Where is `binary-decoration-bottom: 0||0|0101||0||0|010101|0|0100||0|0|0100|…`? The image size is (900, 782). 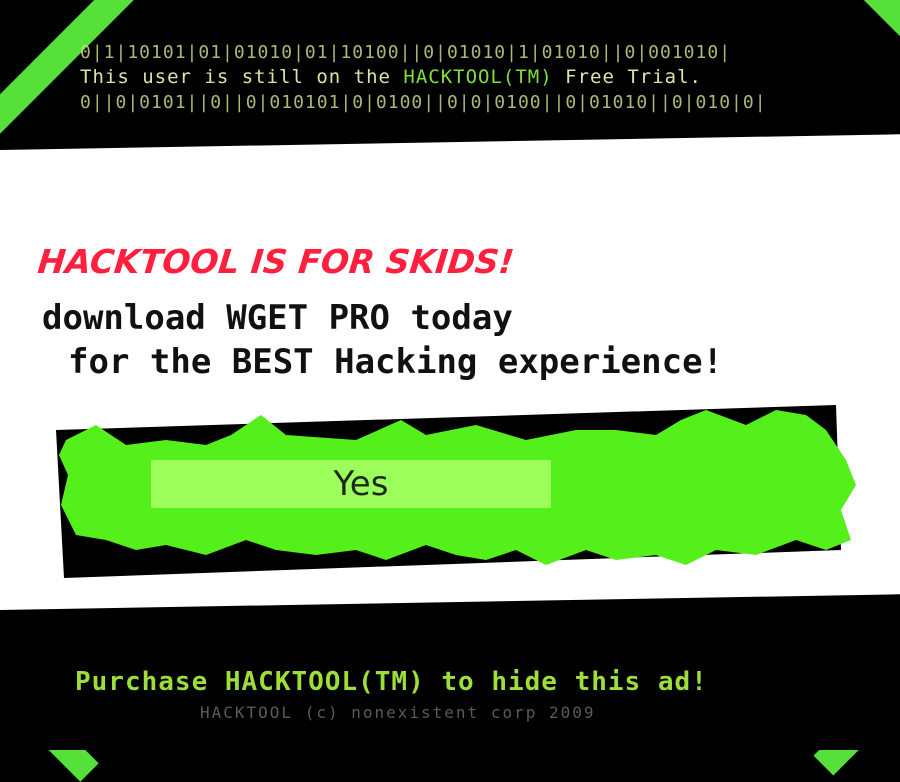 binary-decoration-bottom: 0||0|0101||0||0|010101|0|0100||0|0|0100|… is located at coordinates (423, 102).